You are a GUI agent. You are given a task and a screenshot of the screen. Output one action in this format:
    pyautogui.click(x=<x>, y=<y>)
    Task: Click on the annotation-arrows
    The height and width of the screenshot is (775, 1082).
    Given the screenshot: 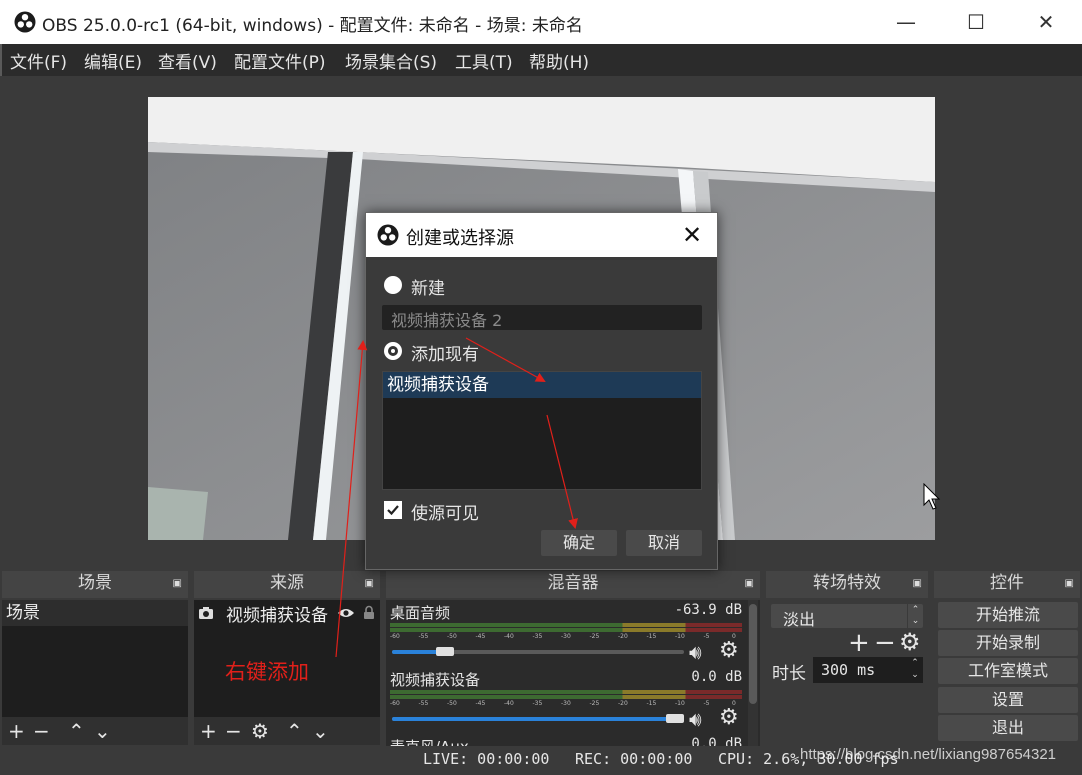 What is the action you would take?
    pyautogui.click(x=456, y=497)
    